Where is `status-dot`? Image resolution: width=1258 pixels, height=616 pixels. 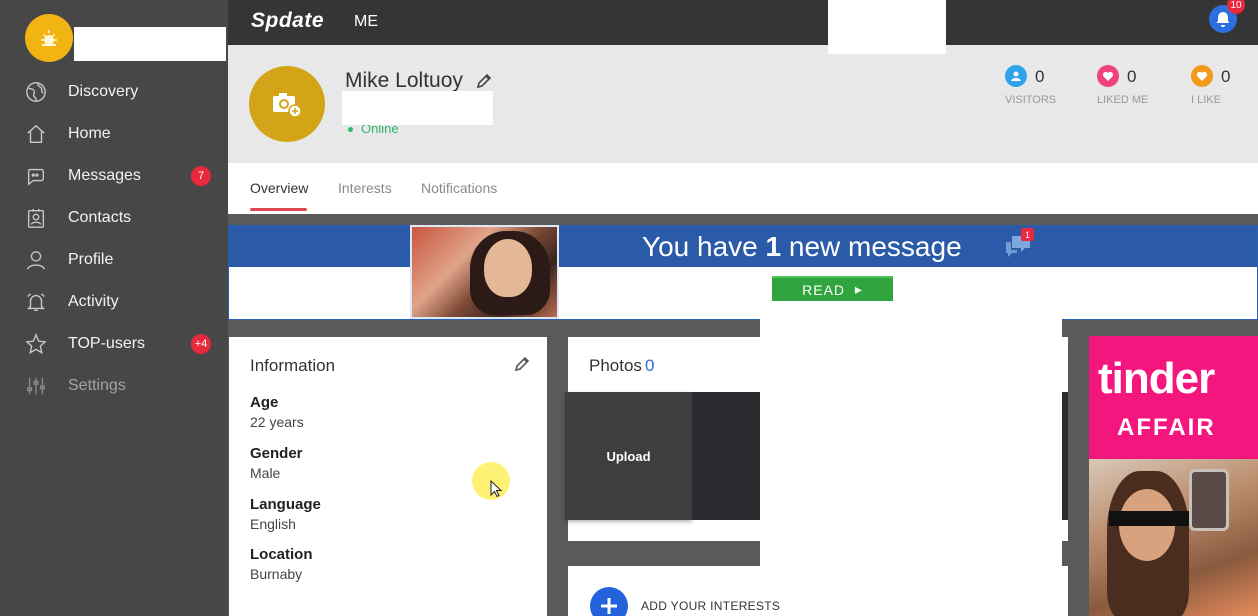 status-dot is located at coordinates (350, 130).